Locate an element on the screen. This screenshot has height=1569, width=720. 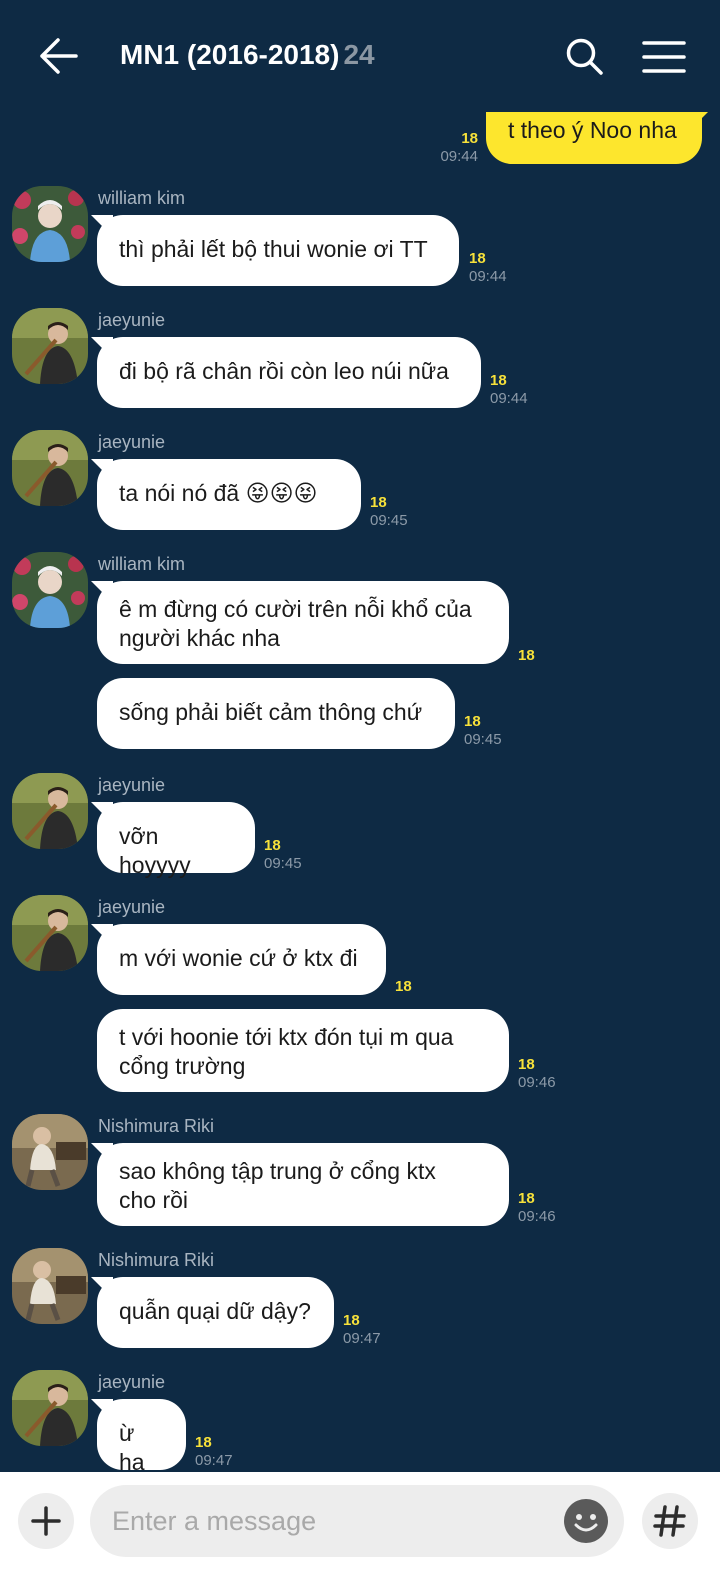
member-count: 24 is located at coordinates (359, 54).